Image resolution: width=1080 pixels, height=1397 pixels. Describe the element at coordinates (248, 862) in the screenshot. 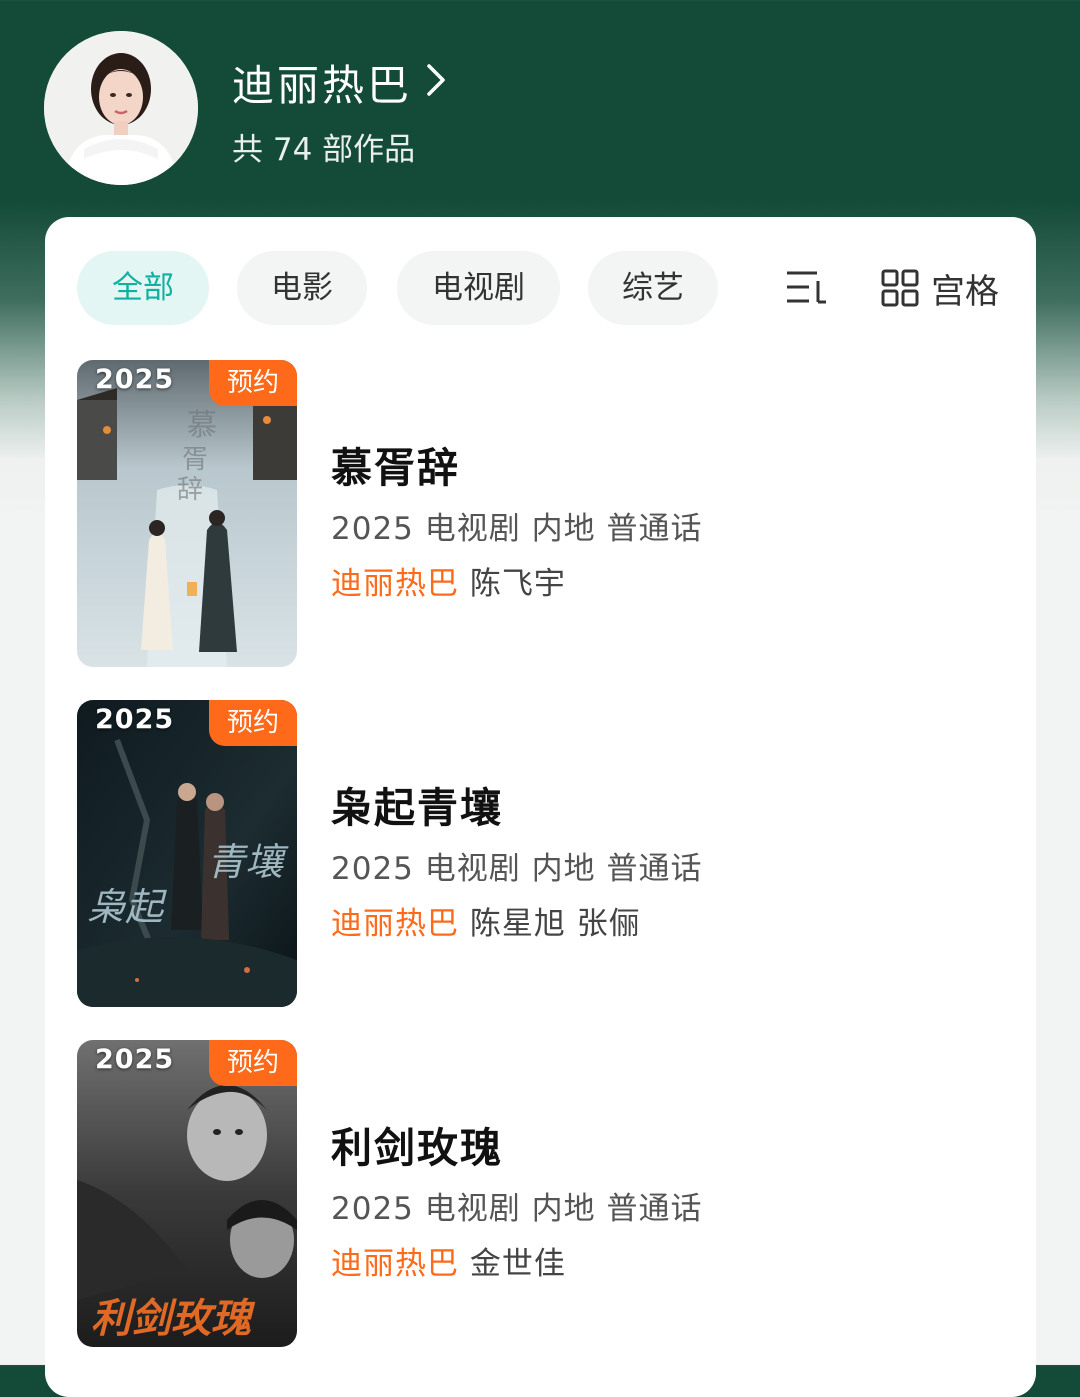

I see `svg-text: 青壤` at that location.